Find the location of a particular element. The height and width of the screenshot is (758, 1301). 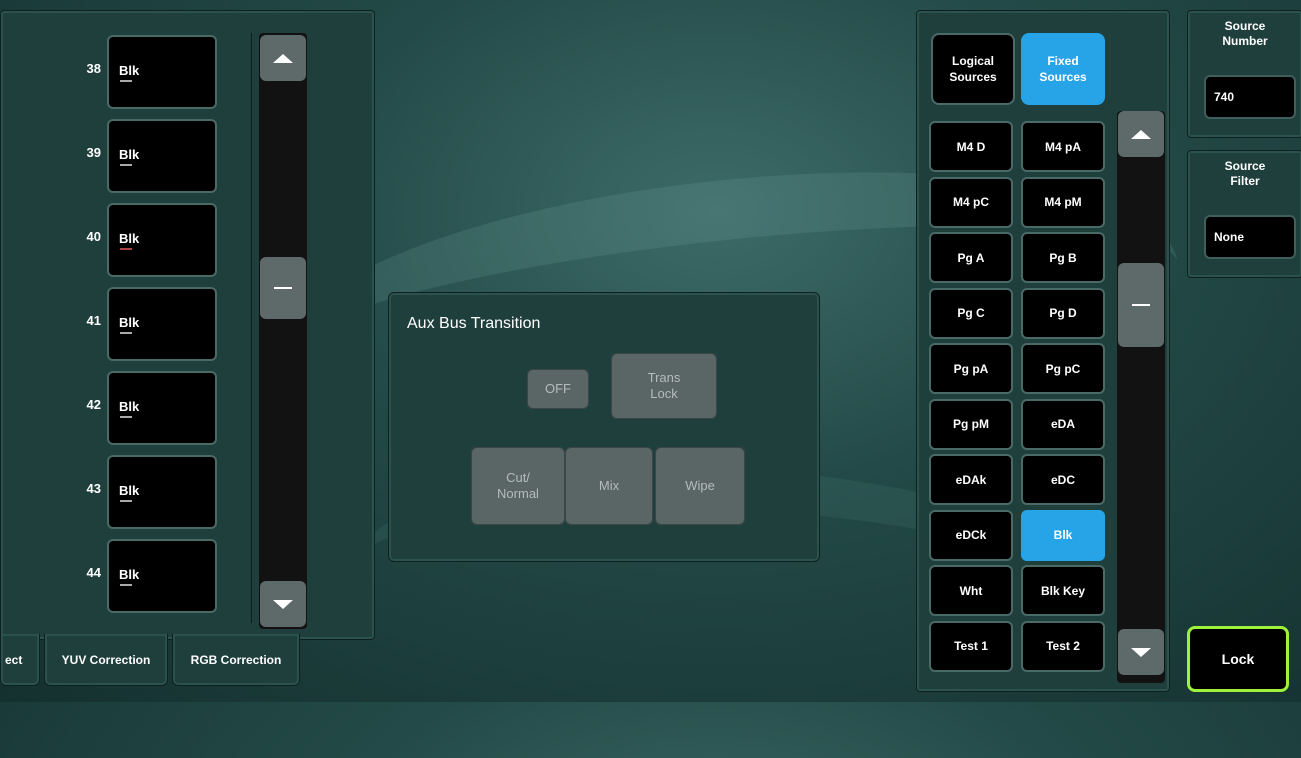

row-number: 39 is located at coordinates (93, 152).